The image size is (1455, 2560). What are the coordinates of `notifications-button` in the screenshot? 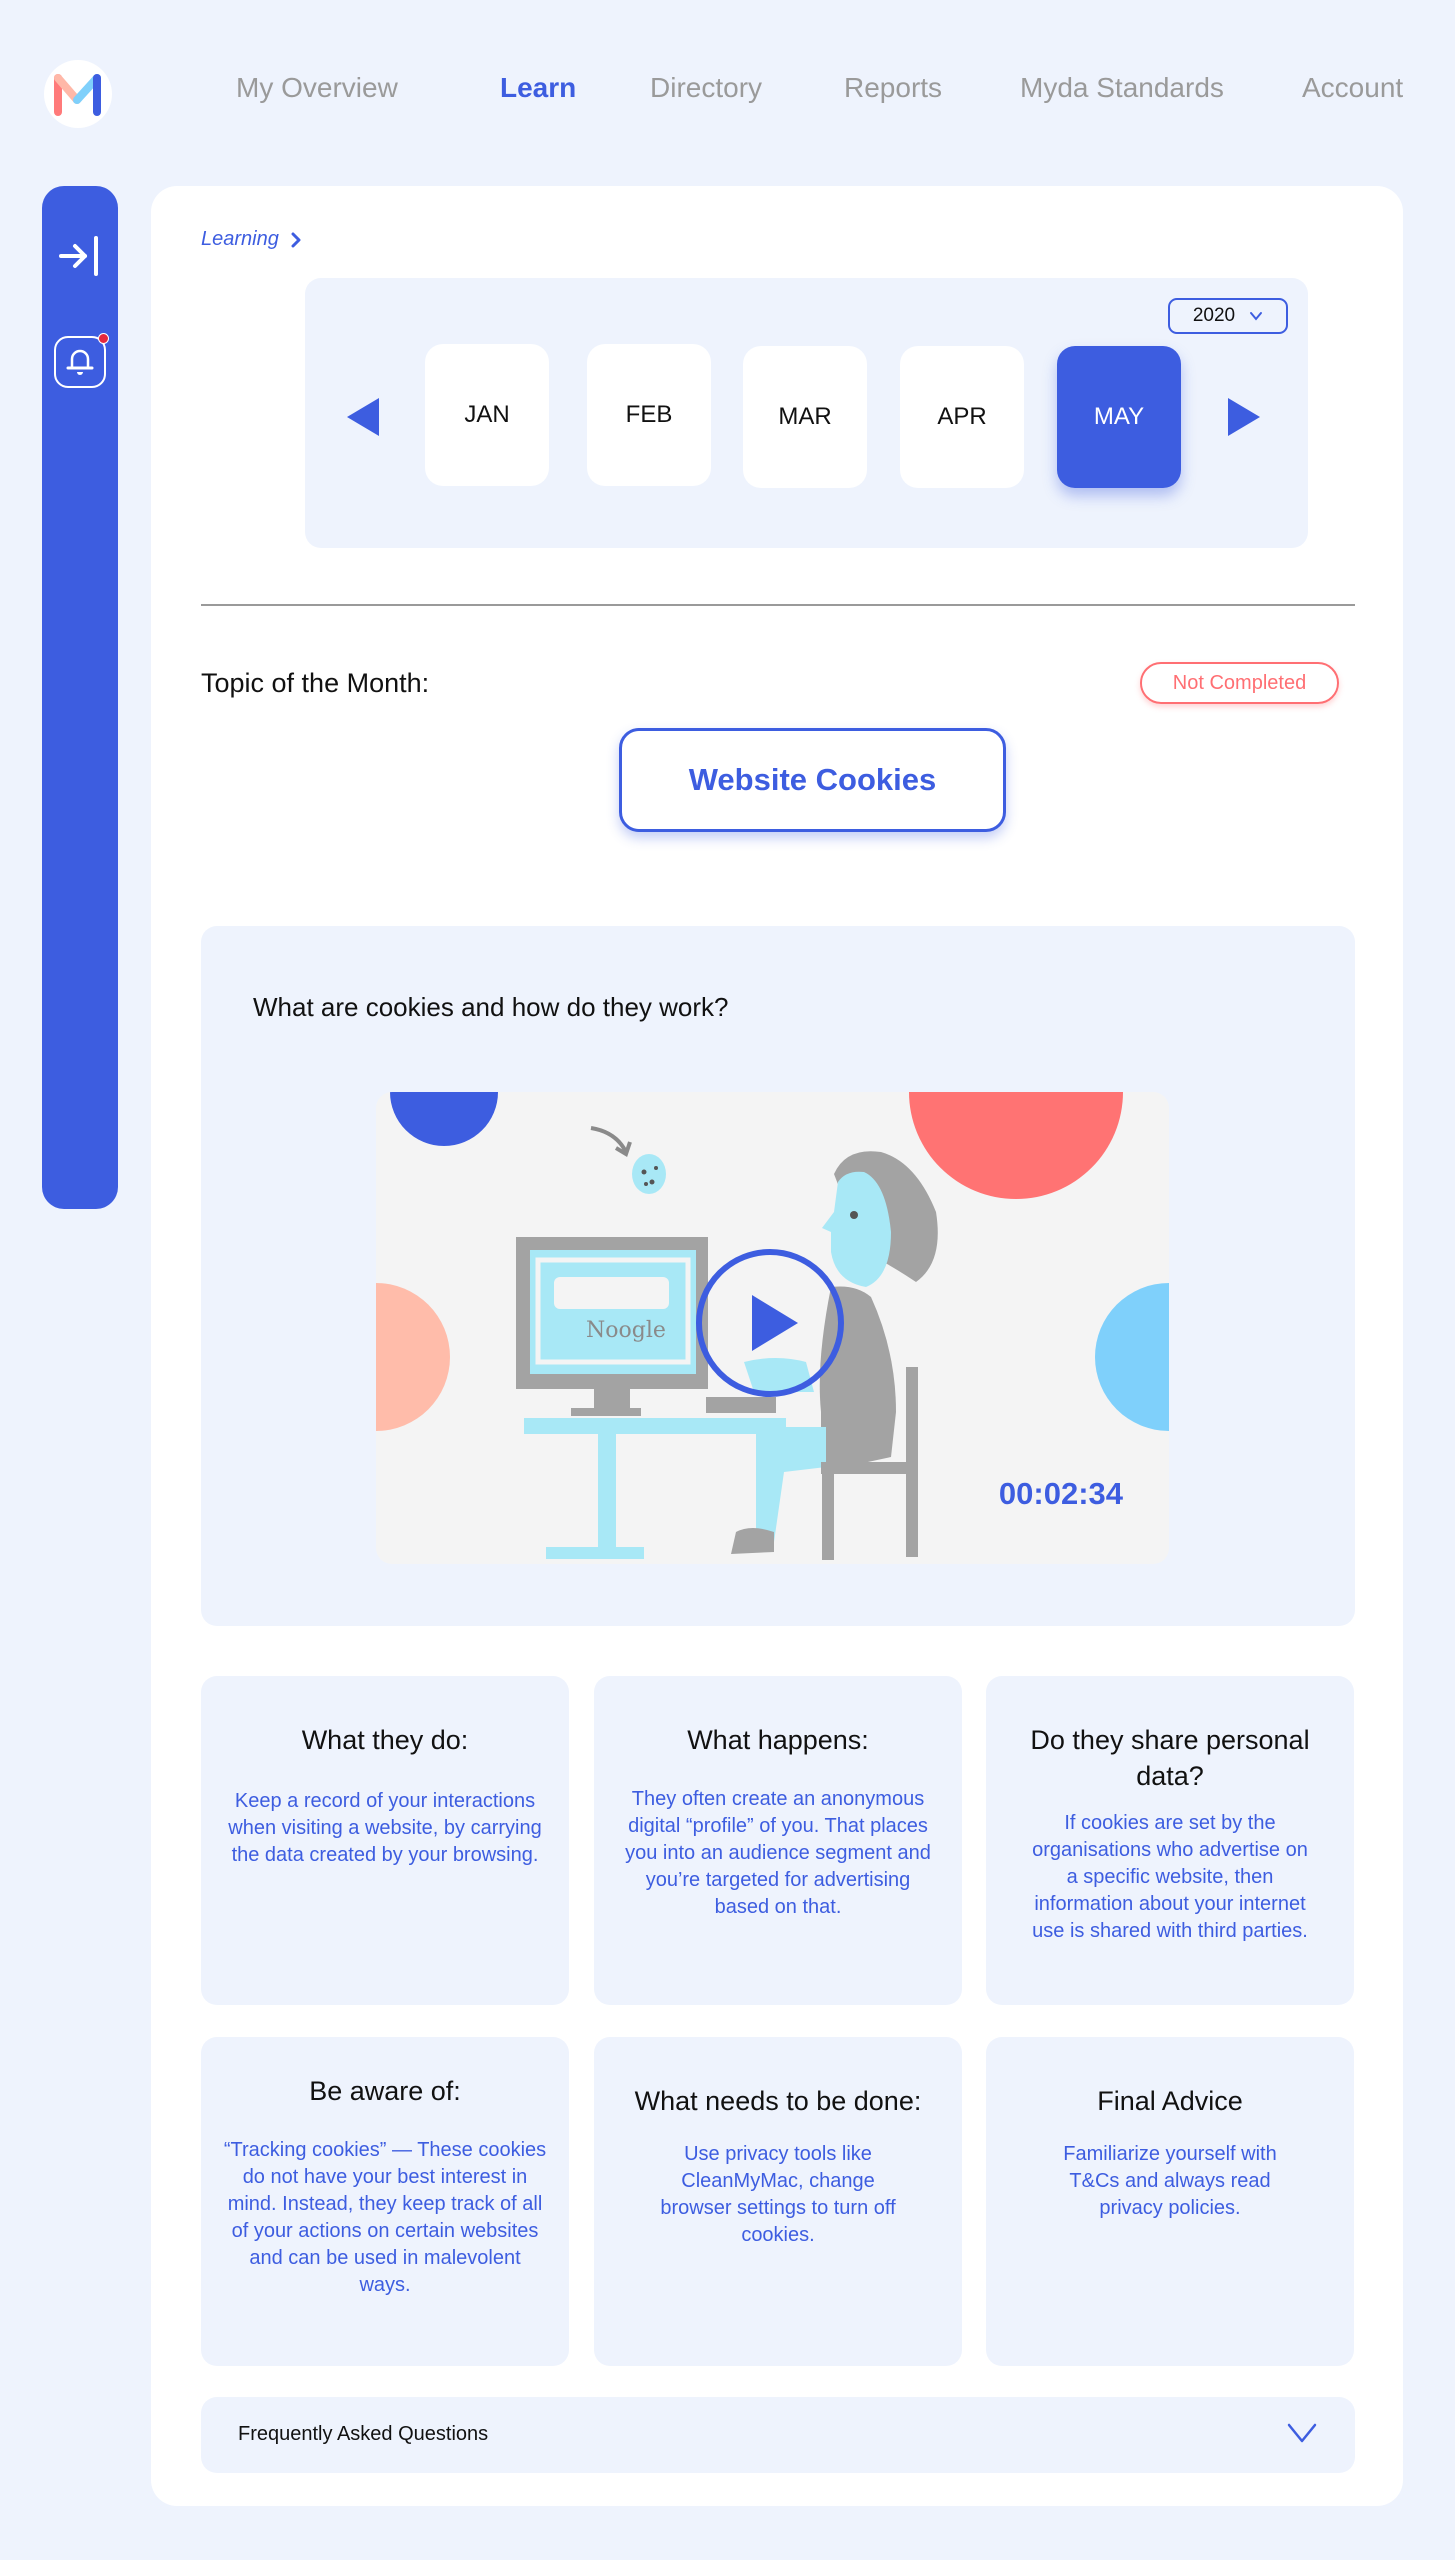 It's located at (81, 360).